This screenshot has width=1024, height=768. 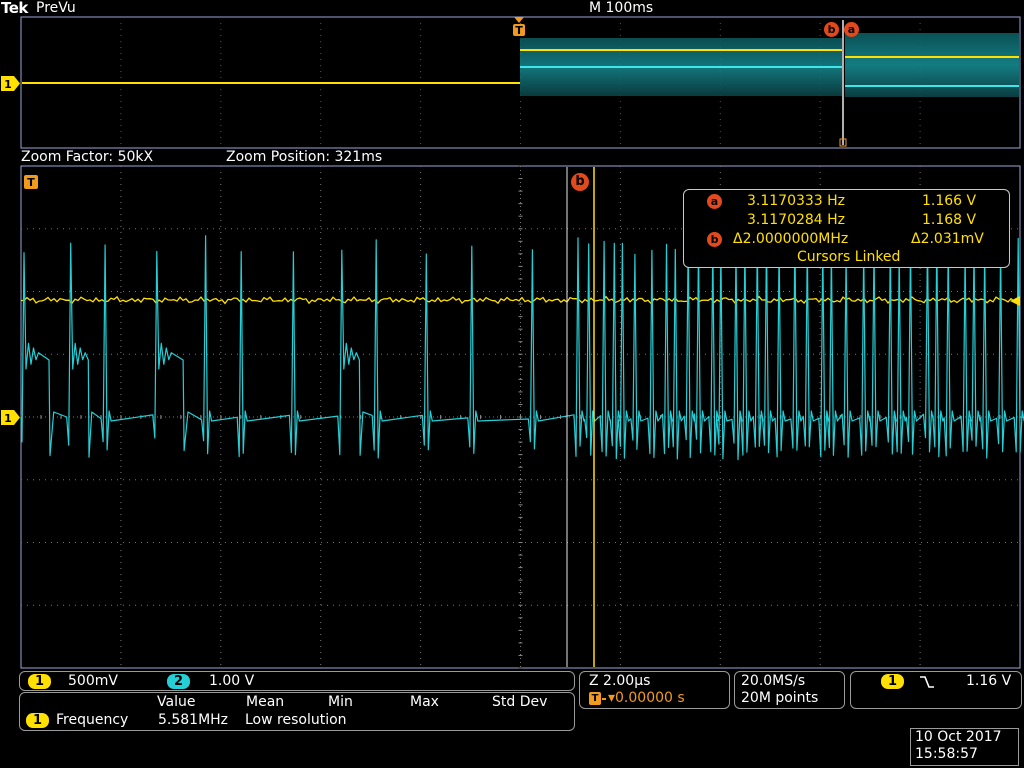 I want to click on meas-value: 5.581MHz, so click(x=193, y=720).